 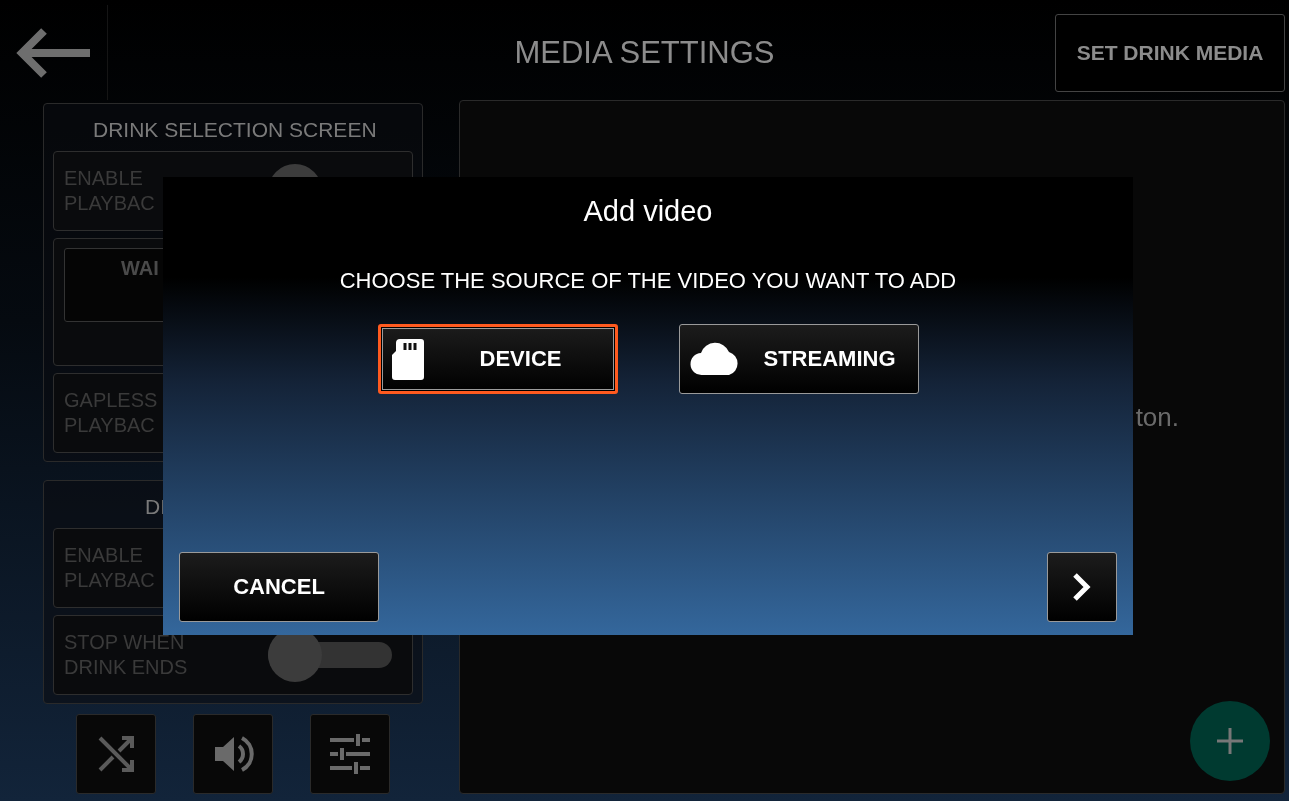 What do you see at coordinates (1230, 741) in the screenshot?
I see `plus-icon` at bounding box center [1230, 741].